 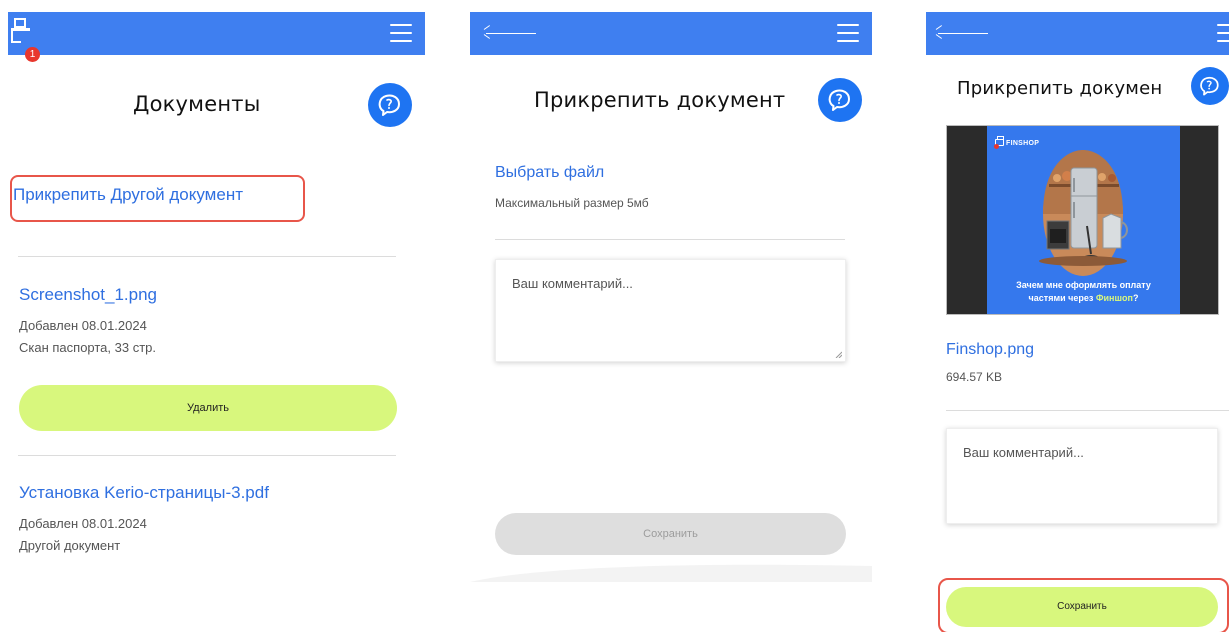 What do you see at coordinates (21, 32) in the screenshot?
I see `shopping-bag-icon` at bounding box center [21, 32].